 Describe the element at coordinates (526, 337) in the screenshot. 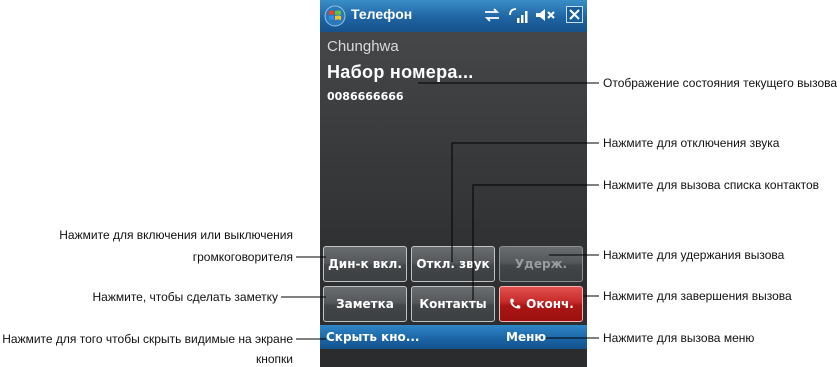

I see `softkey-menu: Меню` at that location.